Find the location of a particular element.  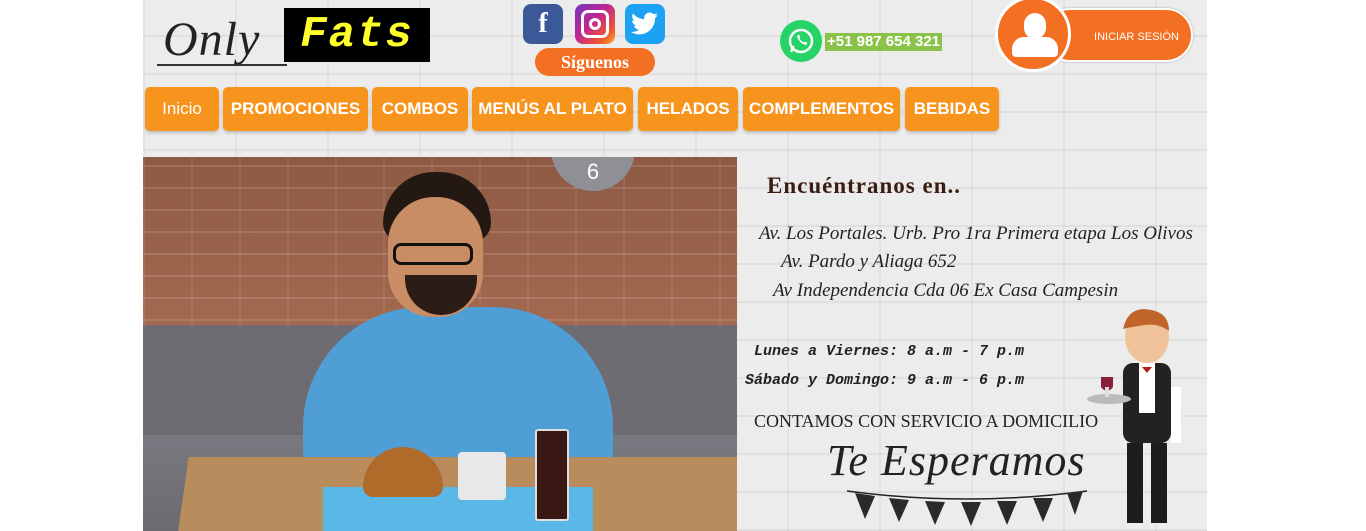

nav-item-inicio: Inicio is located at coordinates (182, 109).